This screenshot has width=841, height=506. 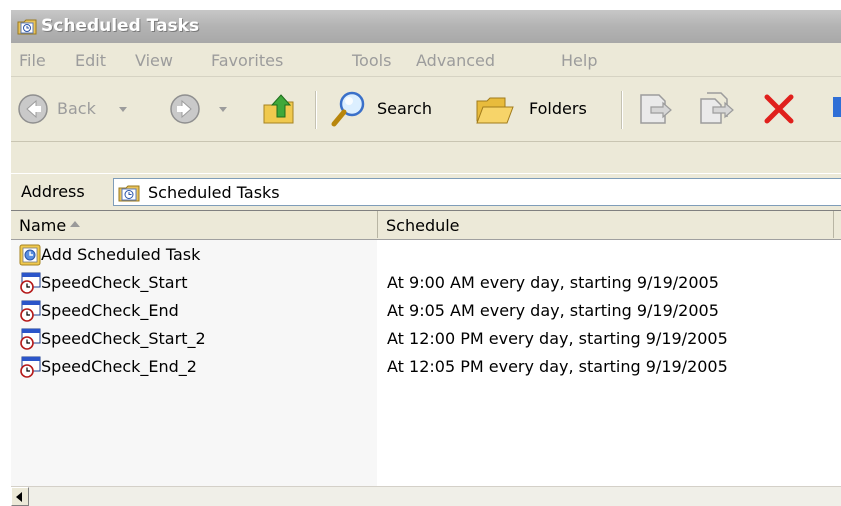 I want to click on folders-button: Folders, so click(x=541, y=109).